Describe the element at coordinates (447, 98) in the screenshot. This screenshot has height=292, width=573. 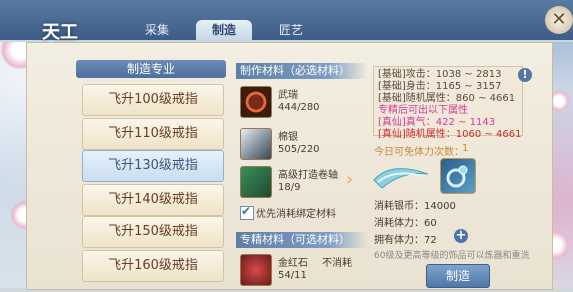
I see `stat-line: [基础]随机属性：860 ~ 4661` at that location.